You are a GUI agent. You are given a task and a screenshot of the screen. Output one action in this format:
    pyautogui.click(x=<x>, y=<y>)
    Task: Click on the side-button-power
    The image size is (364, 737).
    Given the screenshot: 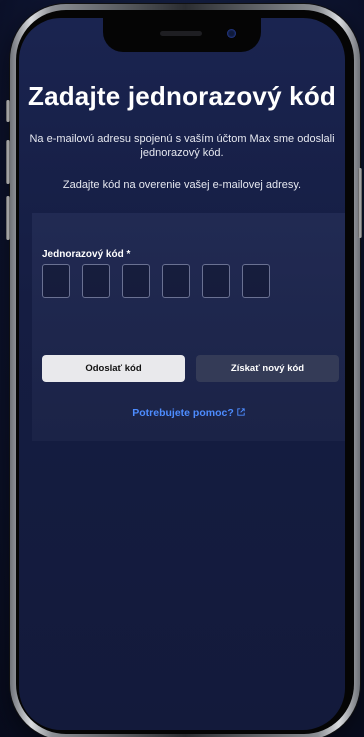 What is the action you would take?
    pyautogui.click(x=360, y=203)
    